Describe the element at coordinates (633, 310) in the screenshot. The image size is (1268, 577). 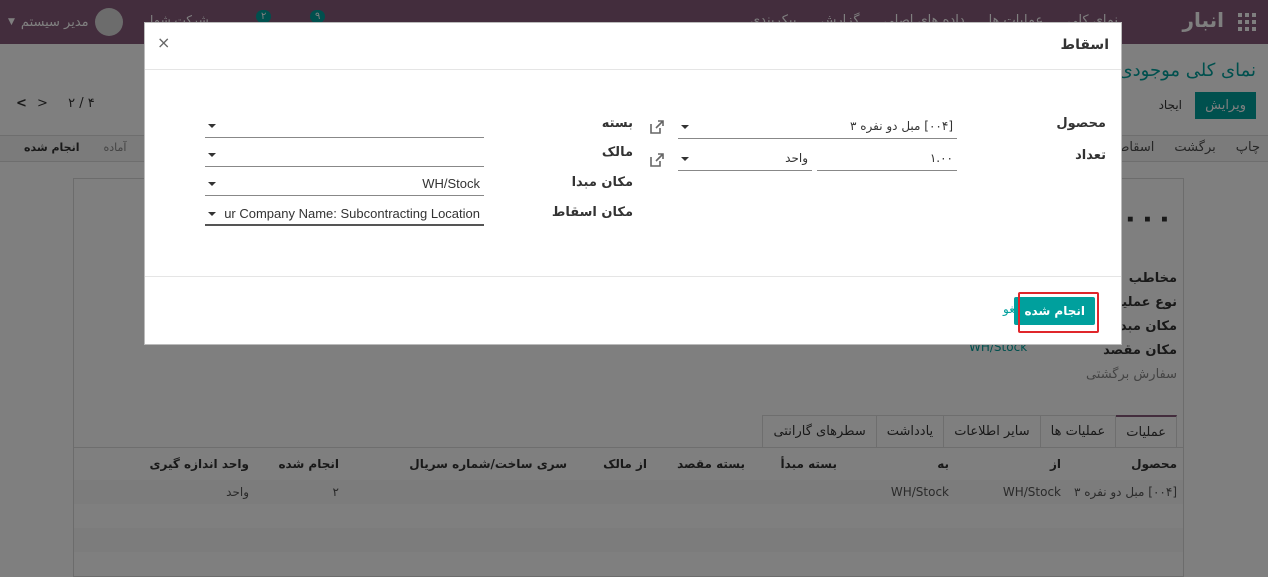
I see `dialog-footer: انجام شده لغو` at that location.